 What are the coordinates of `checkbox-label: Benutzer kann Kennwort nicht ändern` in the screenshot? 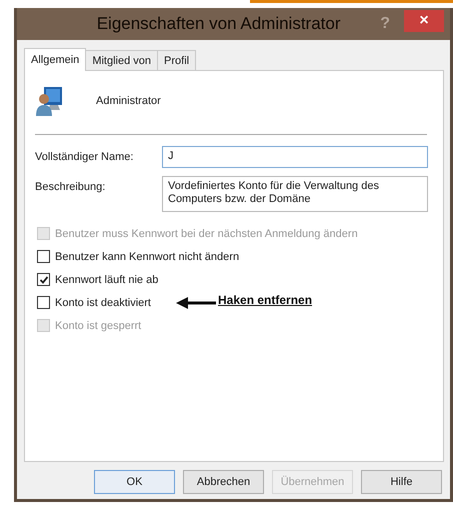 It's located at (147, 256).